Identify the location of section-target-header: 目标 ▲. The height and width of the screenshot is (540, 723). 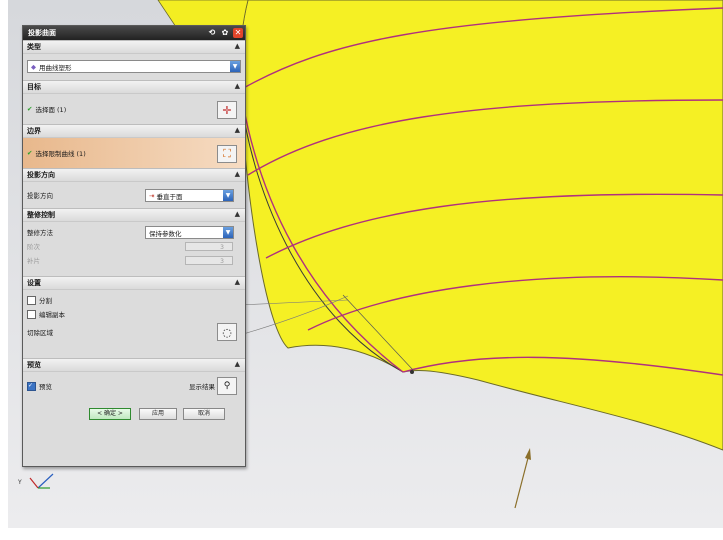
(134, 87).